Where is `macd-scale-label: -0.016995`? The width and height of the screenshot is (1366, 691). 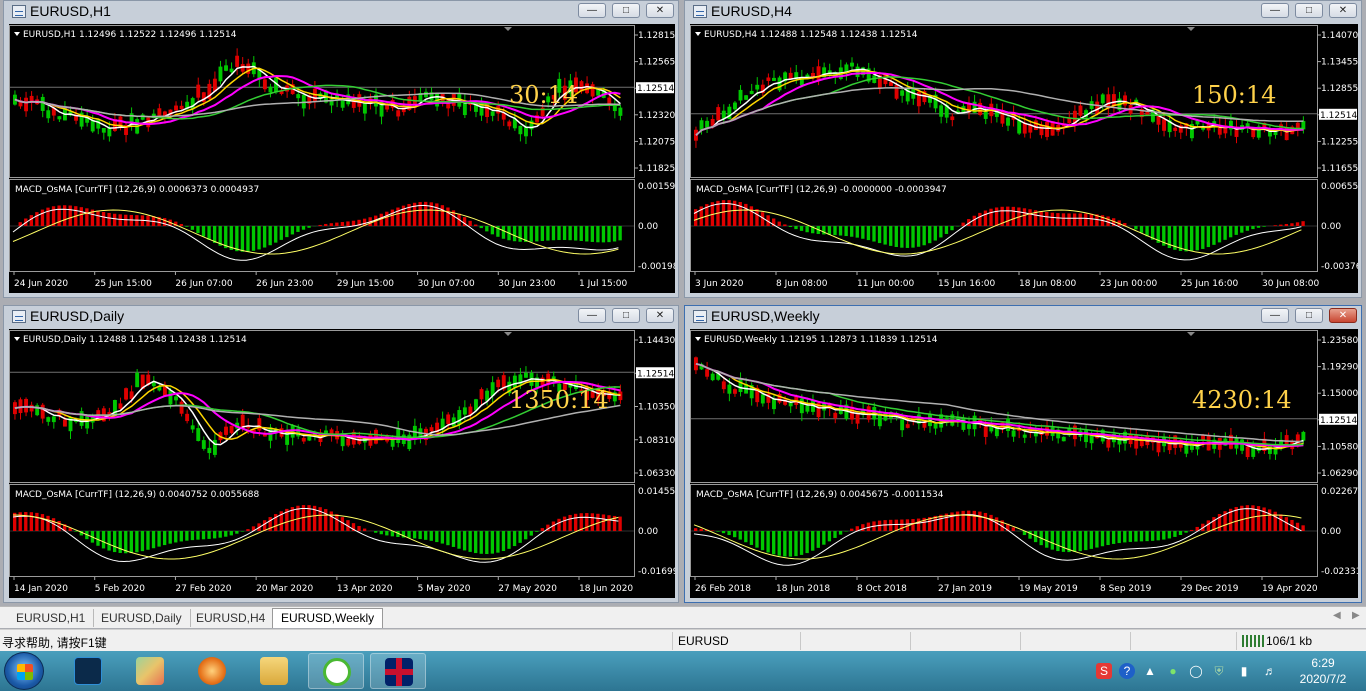 macd-scale-label: -0.016995 is located at coordinates (656, 572).